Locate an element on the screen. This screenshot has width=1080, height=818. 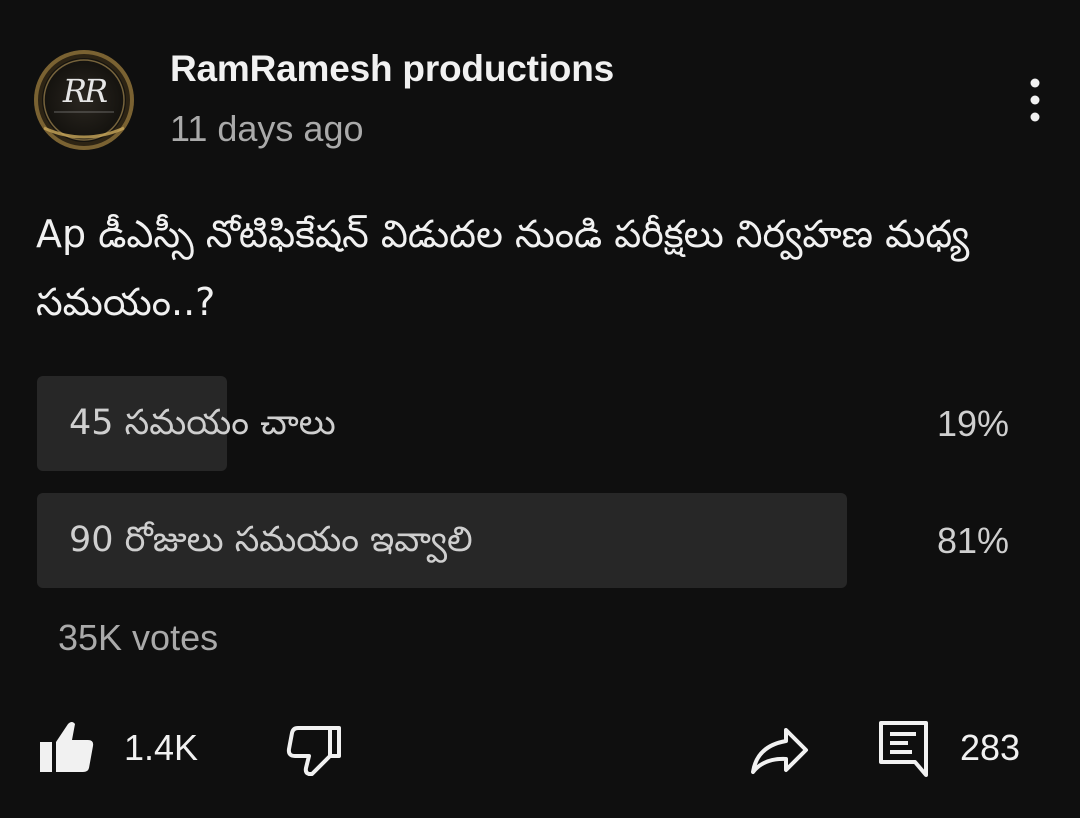
channel-name: RamRamesh productions is located at coordinates (392, 69).